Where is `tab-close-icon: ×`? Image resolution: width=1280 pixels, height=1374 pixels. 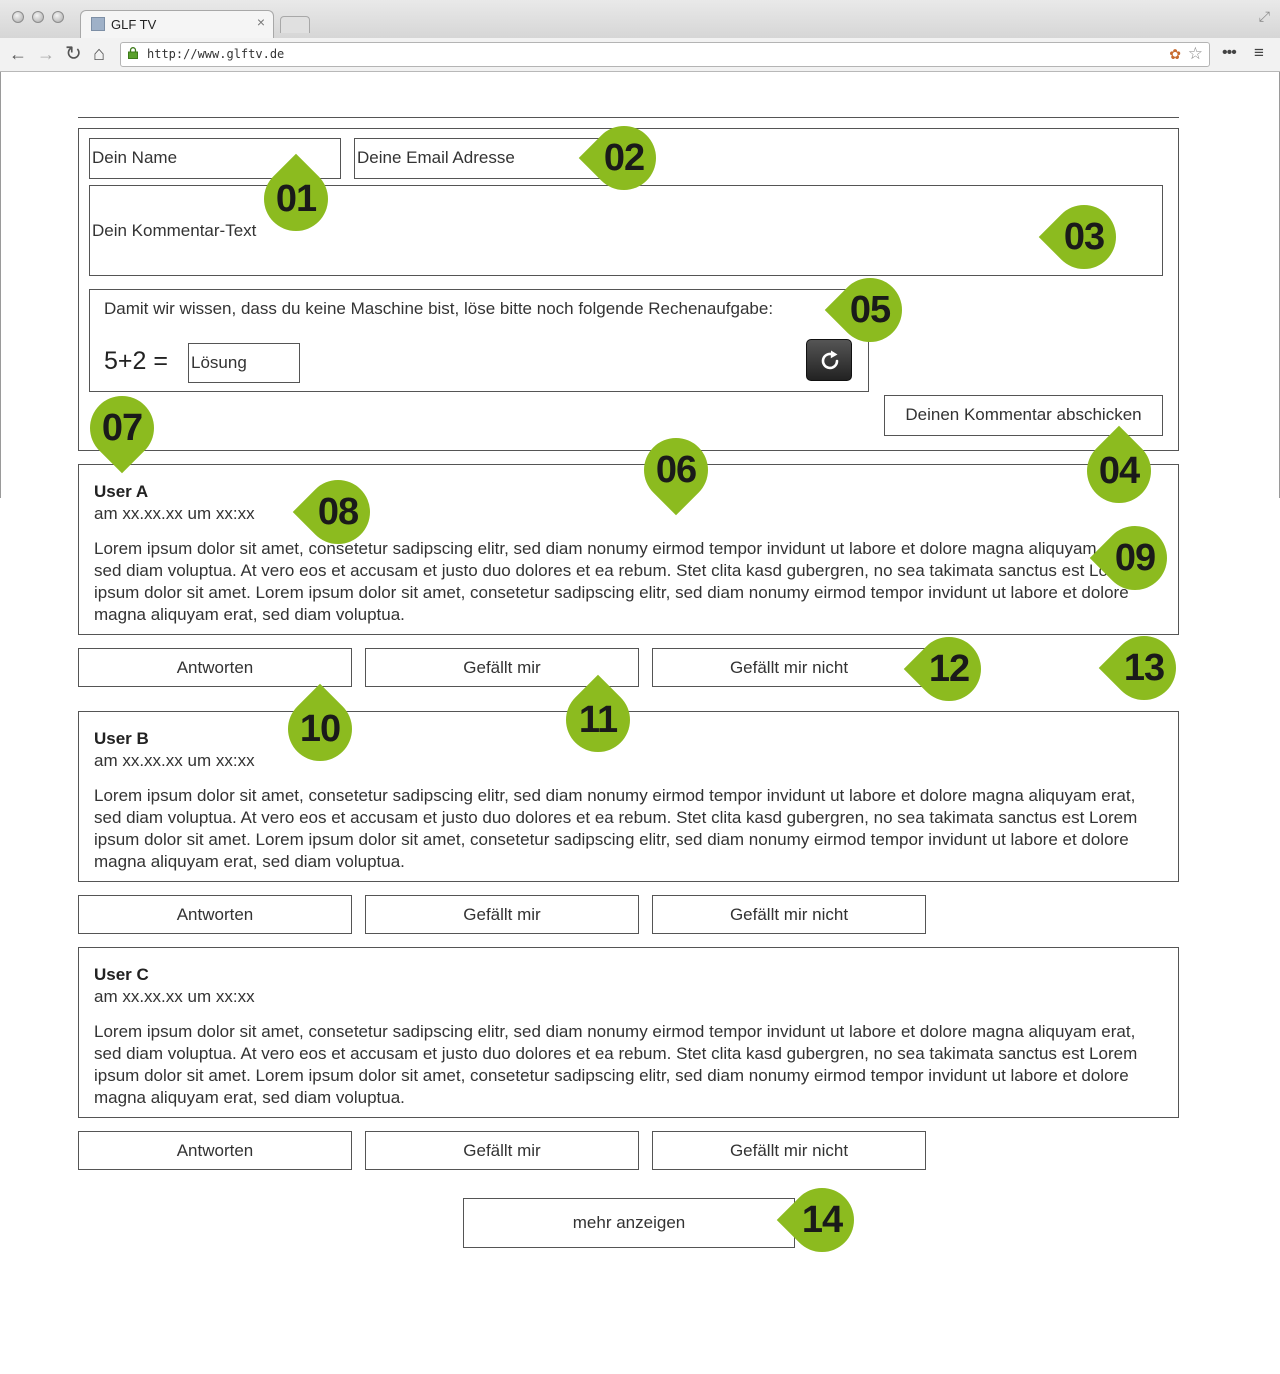
tab-close-icon: × is located at coordinates (261, 22).